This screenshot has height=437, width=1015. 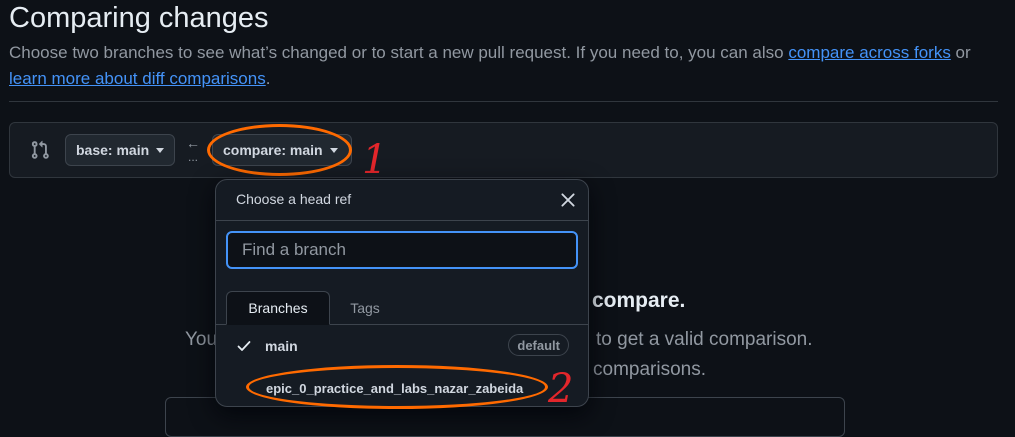 I want to click on branch-item-main: main default, so click(x=402, y=346).